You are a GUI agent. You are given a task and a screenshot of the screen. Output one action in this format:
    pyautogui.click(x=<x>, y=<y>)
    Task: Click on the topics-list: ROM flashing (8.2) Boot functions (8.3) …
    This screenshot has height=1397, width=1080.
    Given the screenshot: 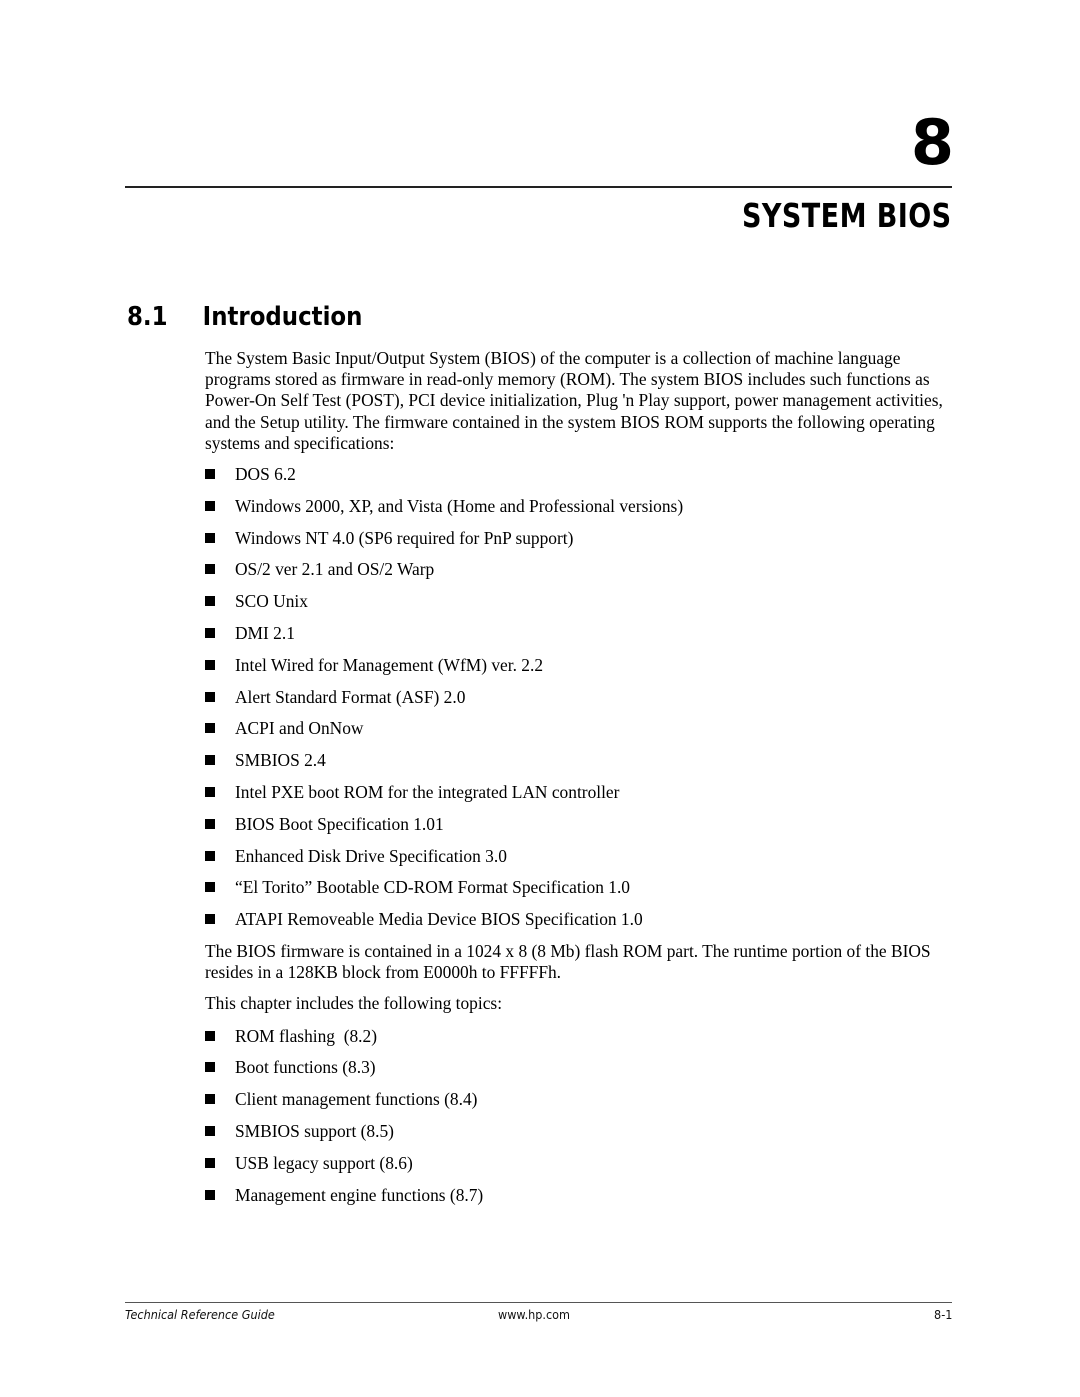 What is the action you would take?
    pyautogui.click(x=585, y=1121)
    